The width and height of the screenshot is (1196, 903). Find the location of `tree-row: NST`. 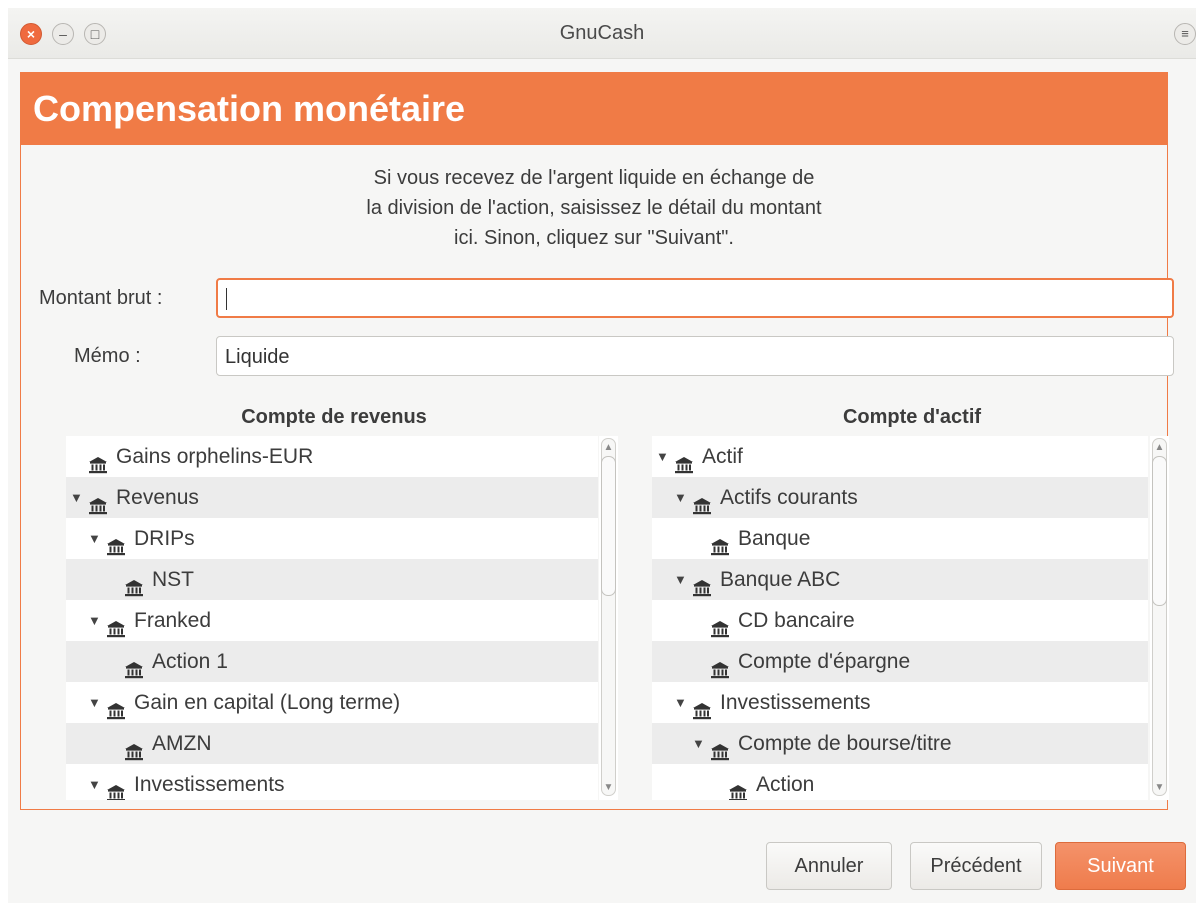

tree-row: NST is located at coordinates (332, 579).